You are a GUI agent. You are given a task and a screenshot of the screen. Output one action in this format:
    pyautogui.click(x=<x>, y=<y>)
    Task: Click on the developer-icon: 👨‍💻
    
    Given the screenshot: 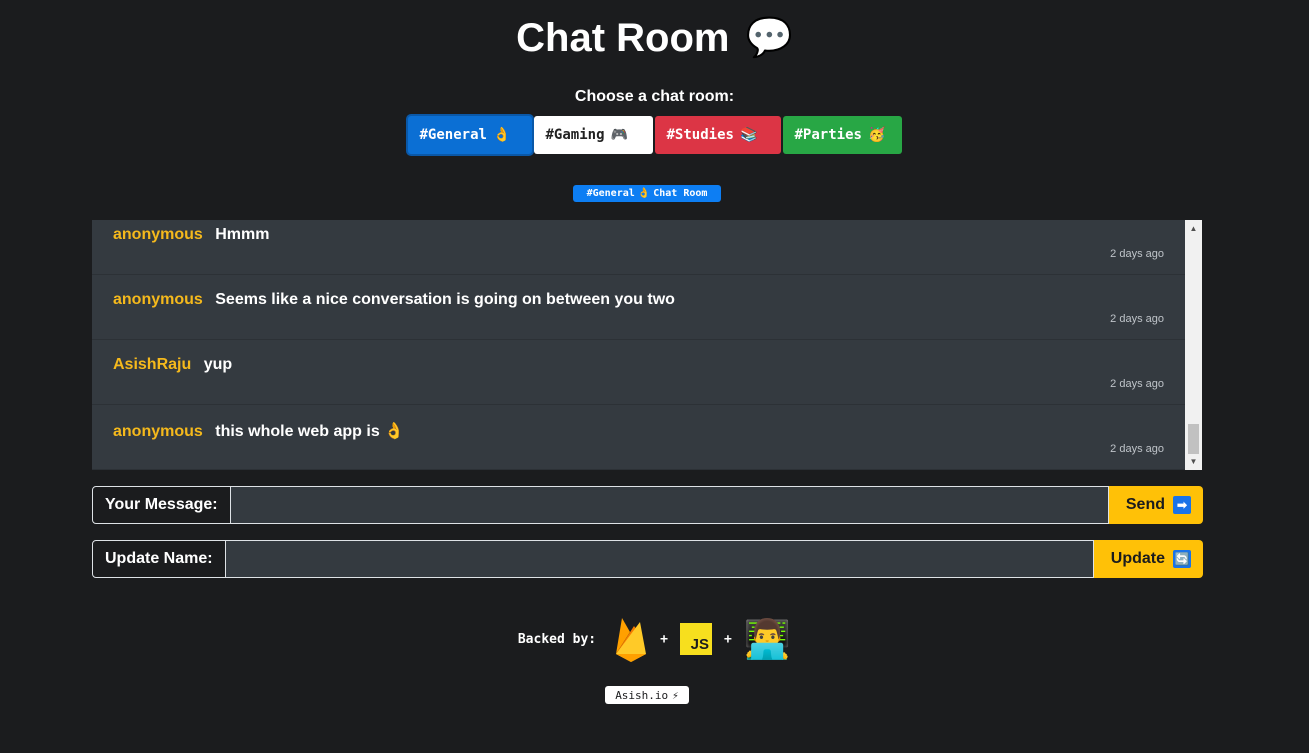 What is the action you would take?
    pyautogui.click(x=767, y=639)
    